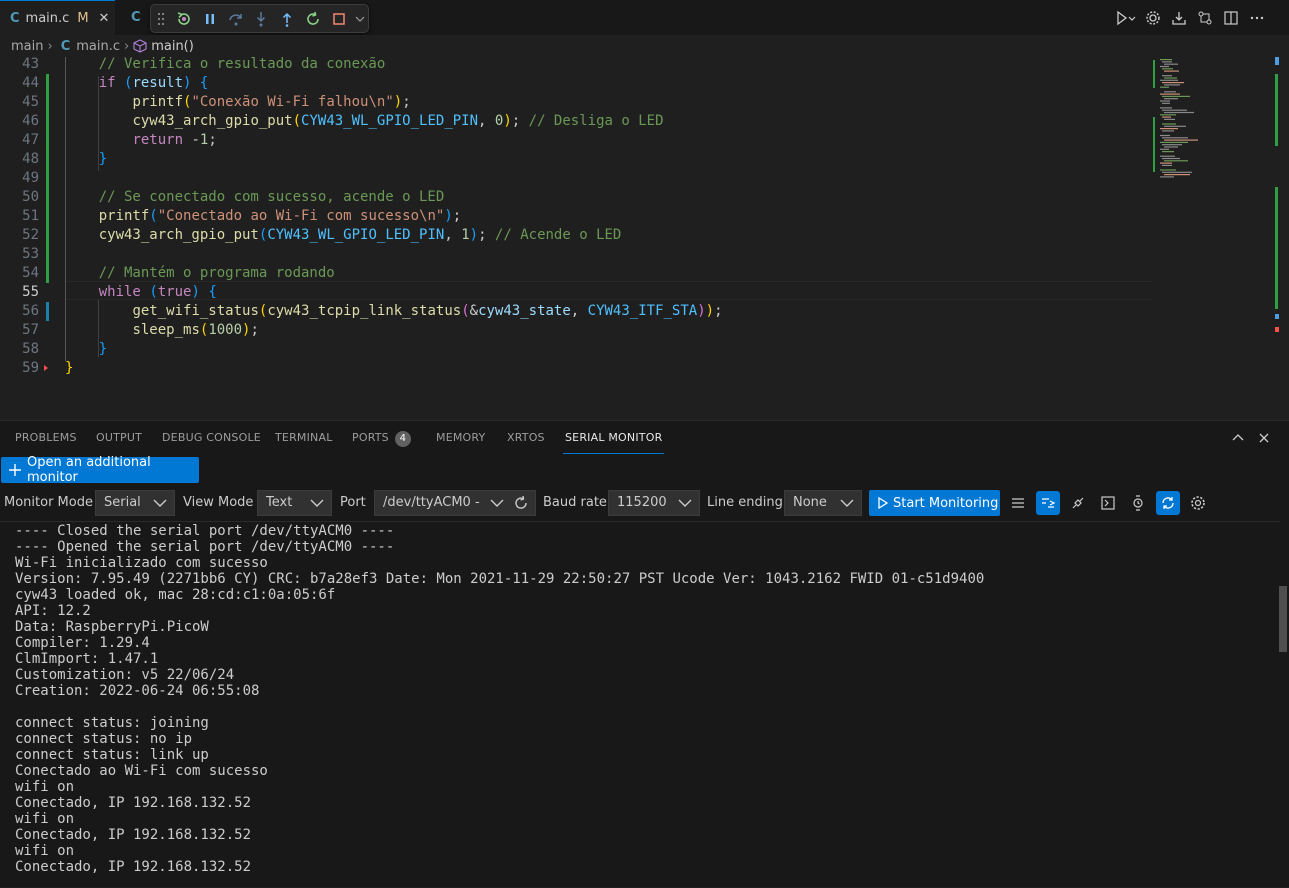 The width and height of the screenshot is (1289, 888). Describe the element at coordinates (521, 503) in the screenshot. I see `refresh-icon` at that location.